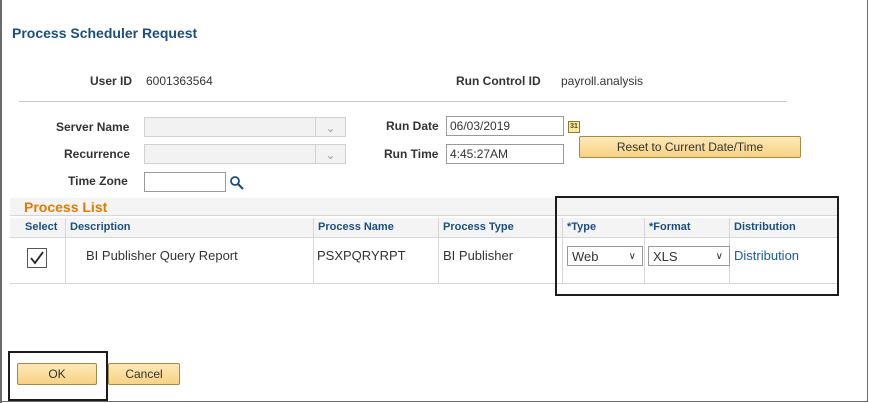  Describe the element at coordinates (185, 182) in the screenshot. I see `time-zone-input` at that location.